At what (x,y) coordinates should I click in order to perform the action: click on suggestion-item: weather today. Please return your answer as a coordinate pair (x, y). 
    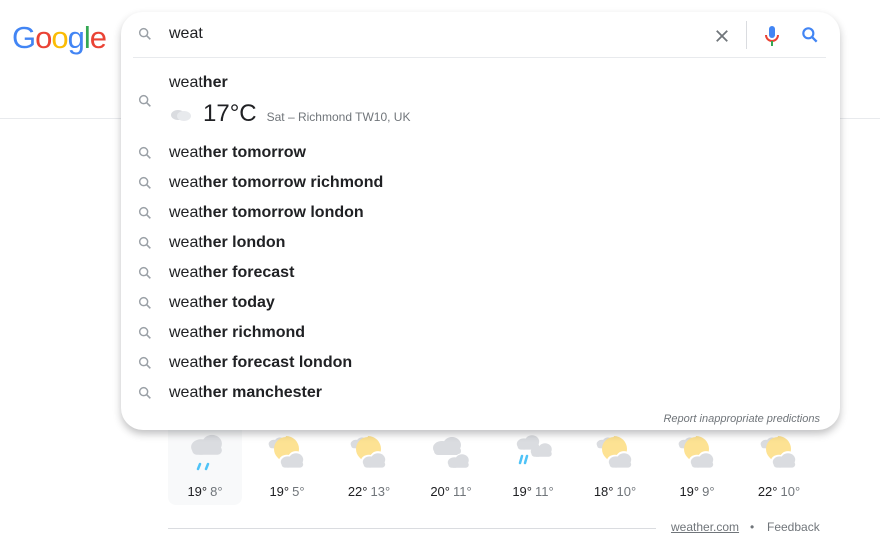
    Looking at the image, I should click on (480, 303).